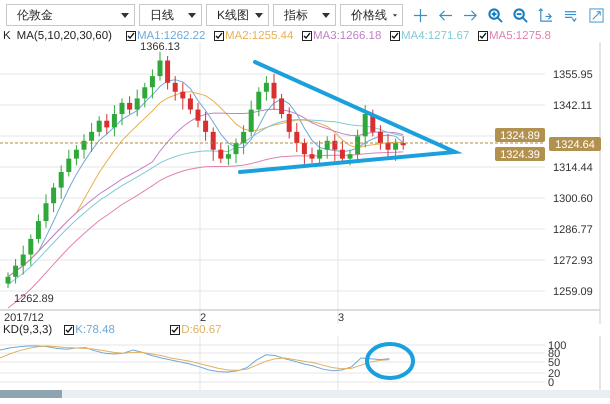 Image resolution: width=610 pixels, height=404 pixels. I want to click on ma-value-label: MA5:1275.8, so click(519, 36).